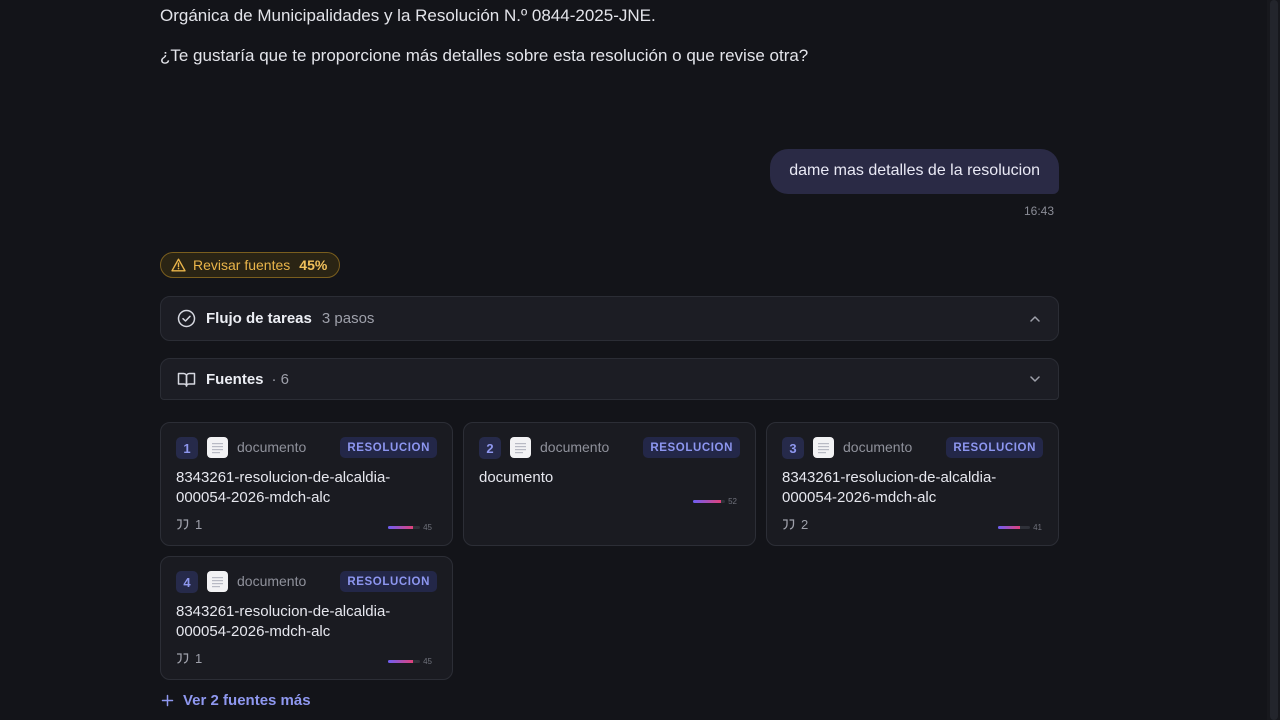  Describe the element at coordinates (187, 582) in the screenshot. I see `source-index: 4` at that location.